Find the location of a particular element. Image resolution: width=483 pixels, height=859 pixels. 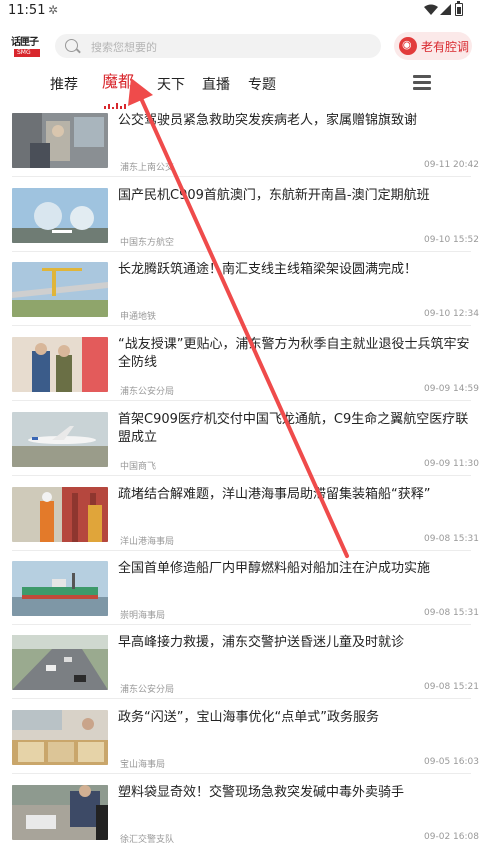

news-source: 崇明海事局 is located at coordinates (143, 616).